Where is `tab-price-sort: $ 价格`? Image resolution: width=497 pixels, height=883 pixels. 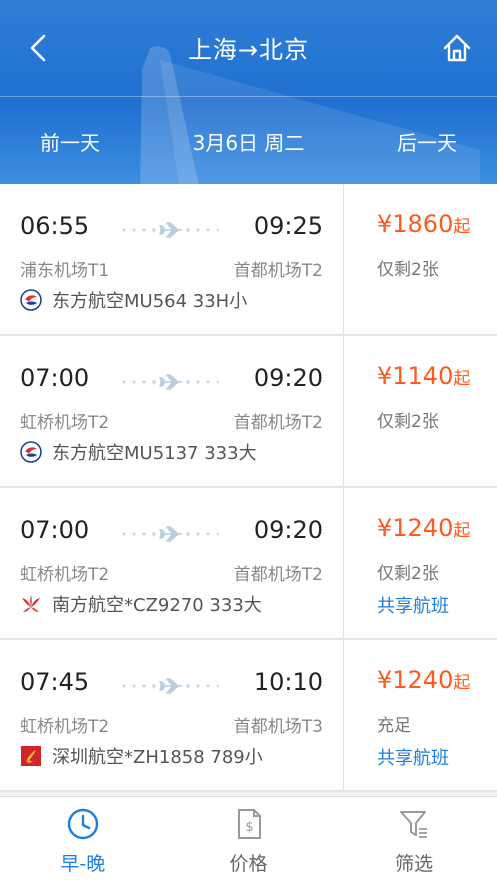 tab-price-sort: $ 价格 is located at coordinates (249, 840).